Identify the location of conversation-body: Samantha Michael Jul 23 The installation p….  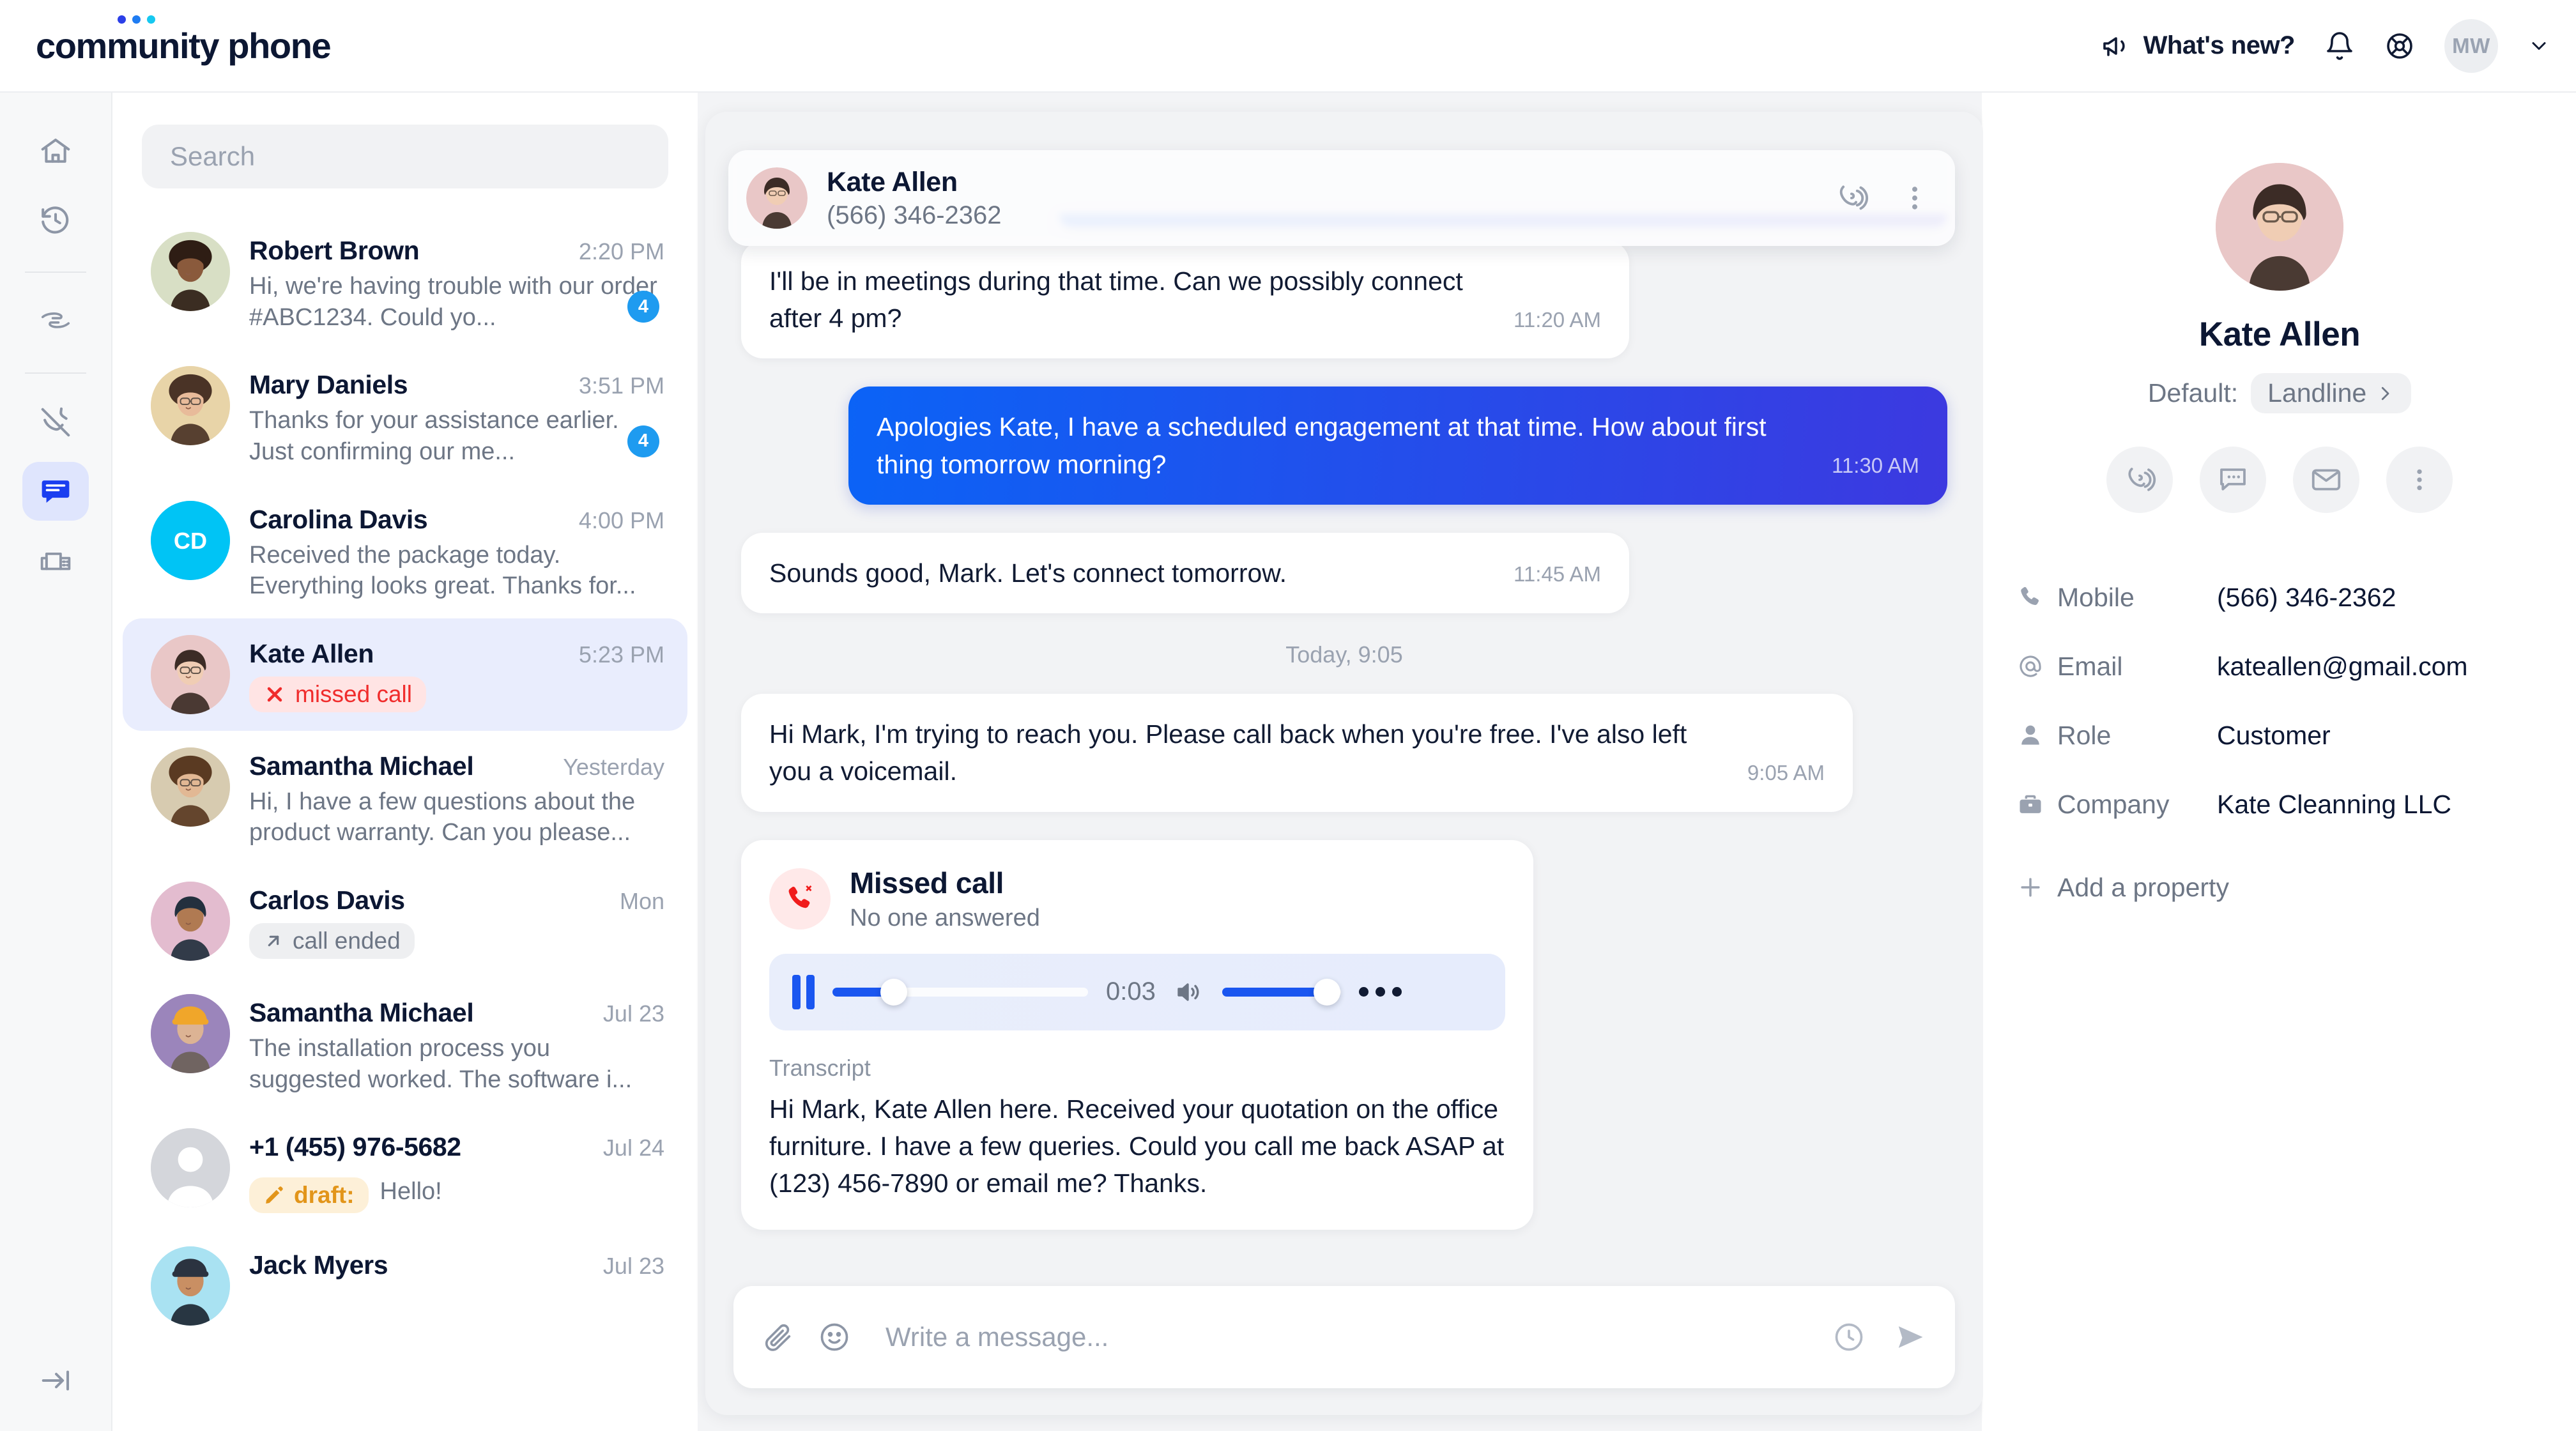
(456, 1044).